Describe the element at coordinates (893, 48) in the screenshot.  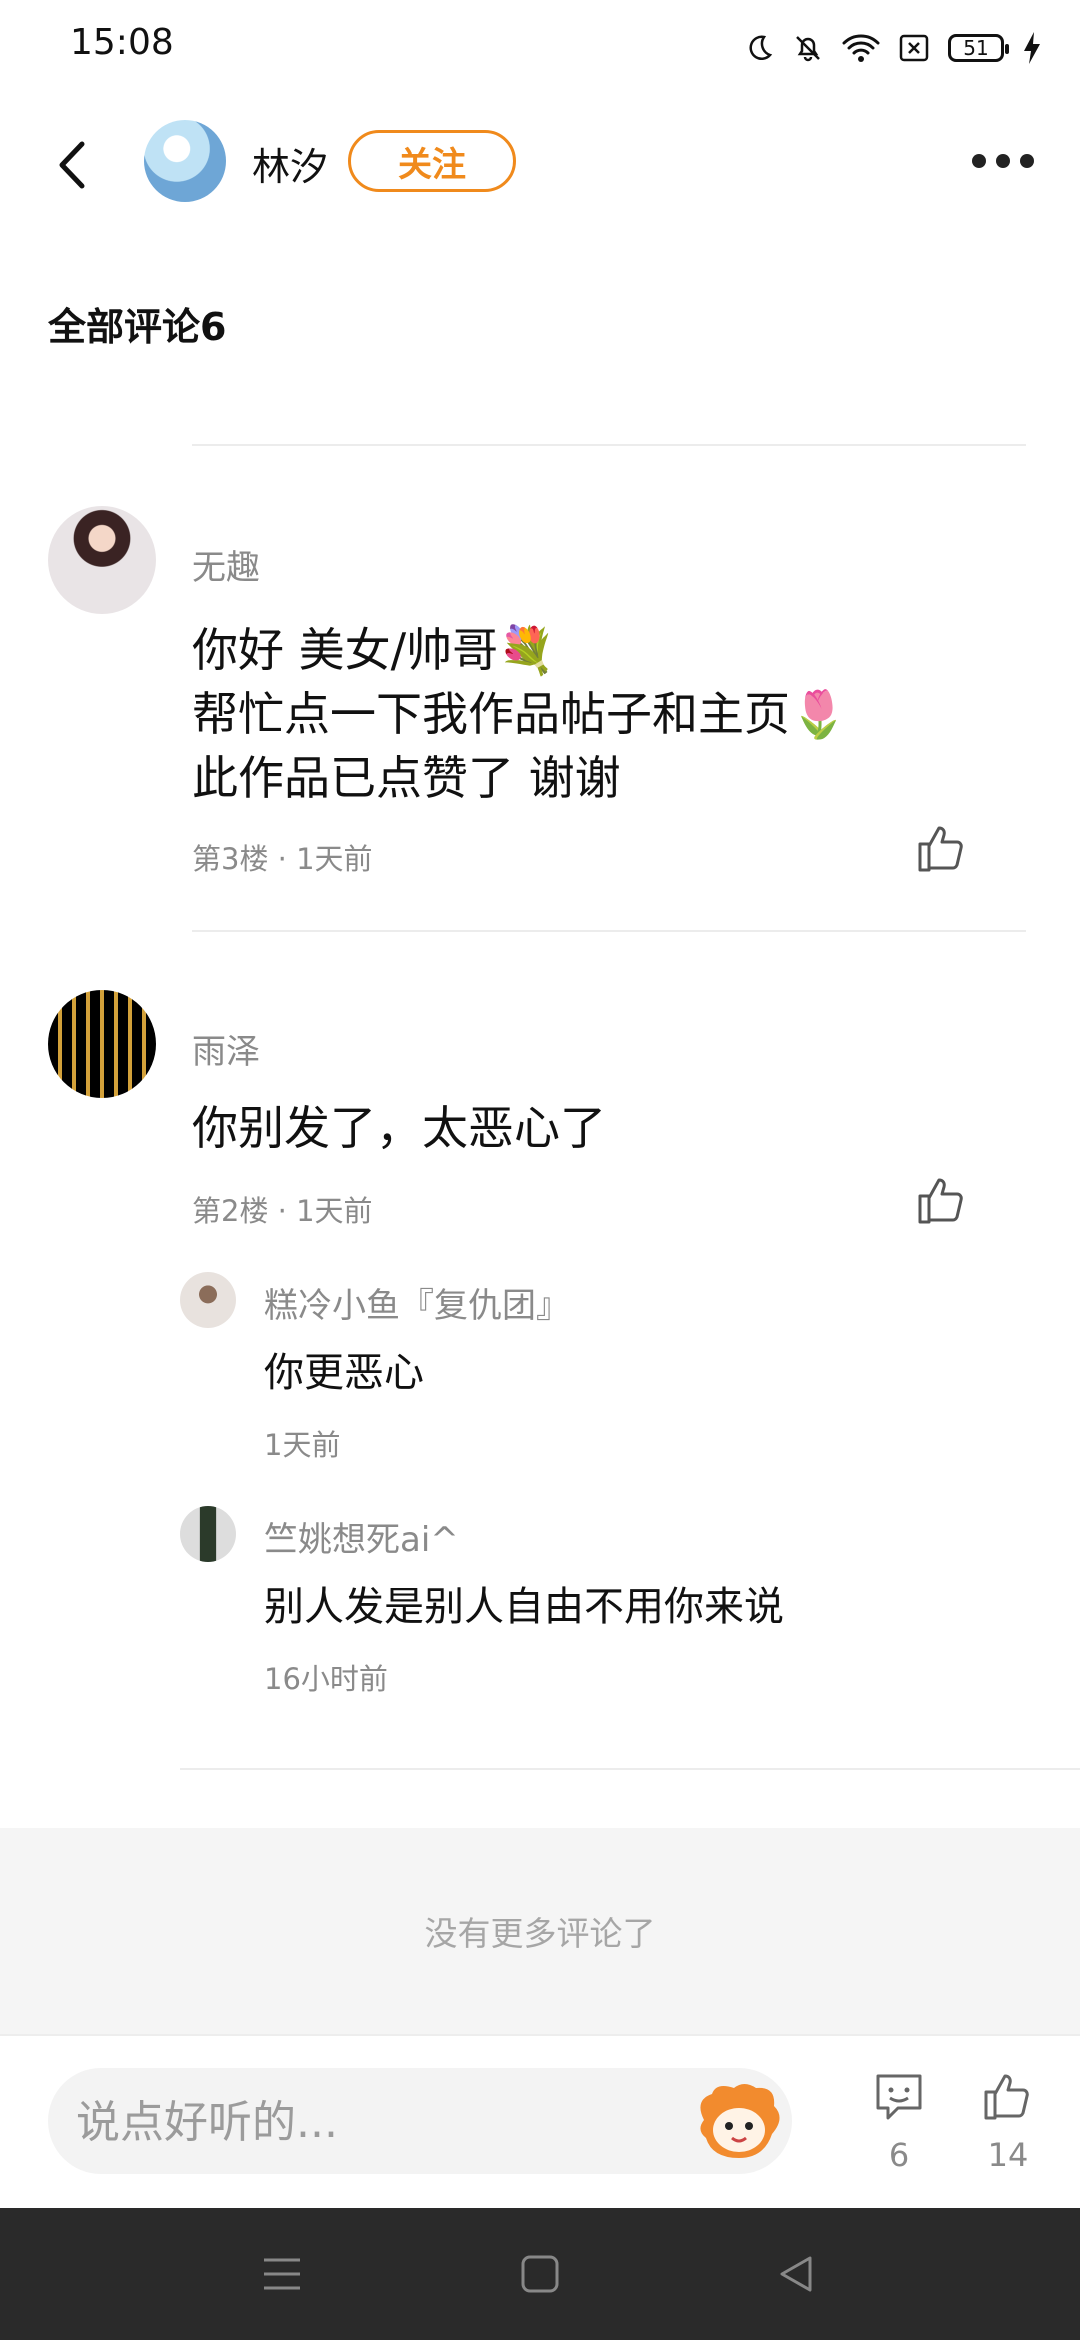
I see `status-icons: 51` at that location.